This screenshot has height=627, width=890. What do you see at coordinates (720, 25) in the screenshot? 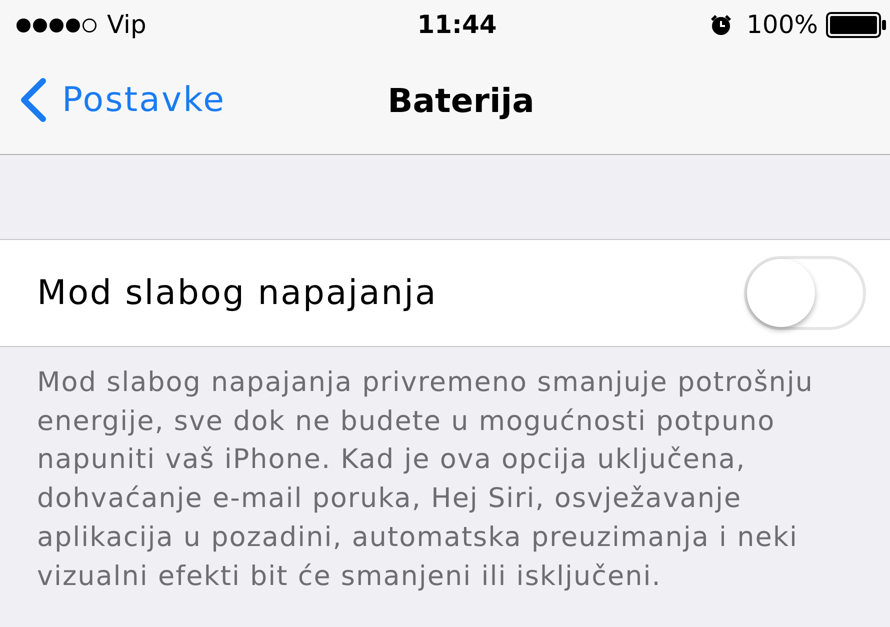
I see `alarm-clock-icon` at bounding box center [720, 25].